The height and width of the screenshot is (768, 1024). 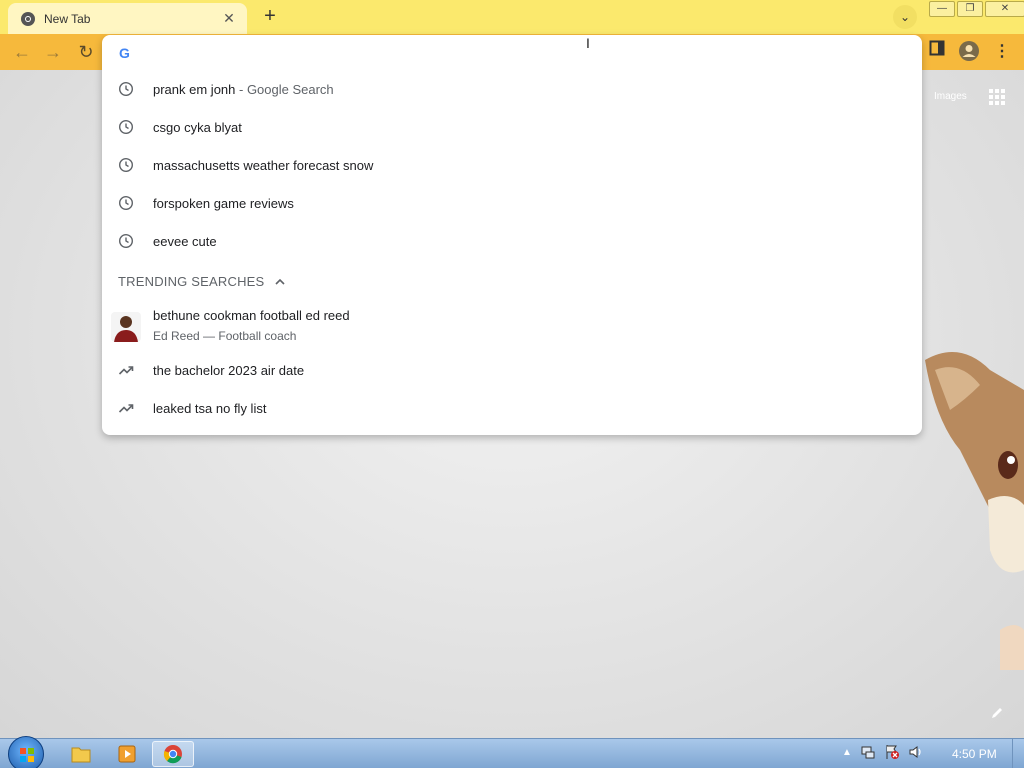 I want to click on history-suggestion: forspoken game reviews, so click(x=512, y=203).